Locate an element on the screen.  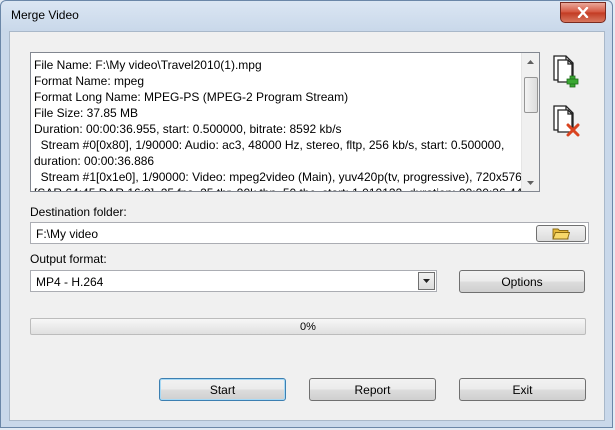
output-format-select: MP4 - H.264 is located at coordinates (233, 281).